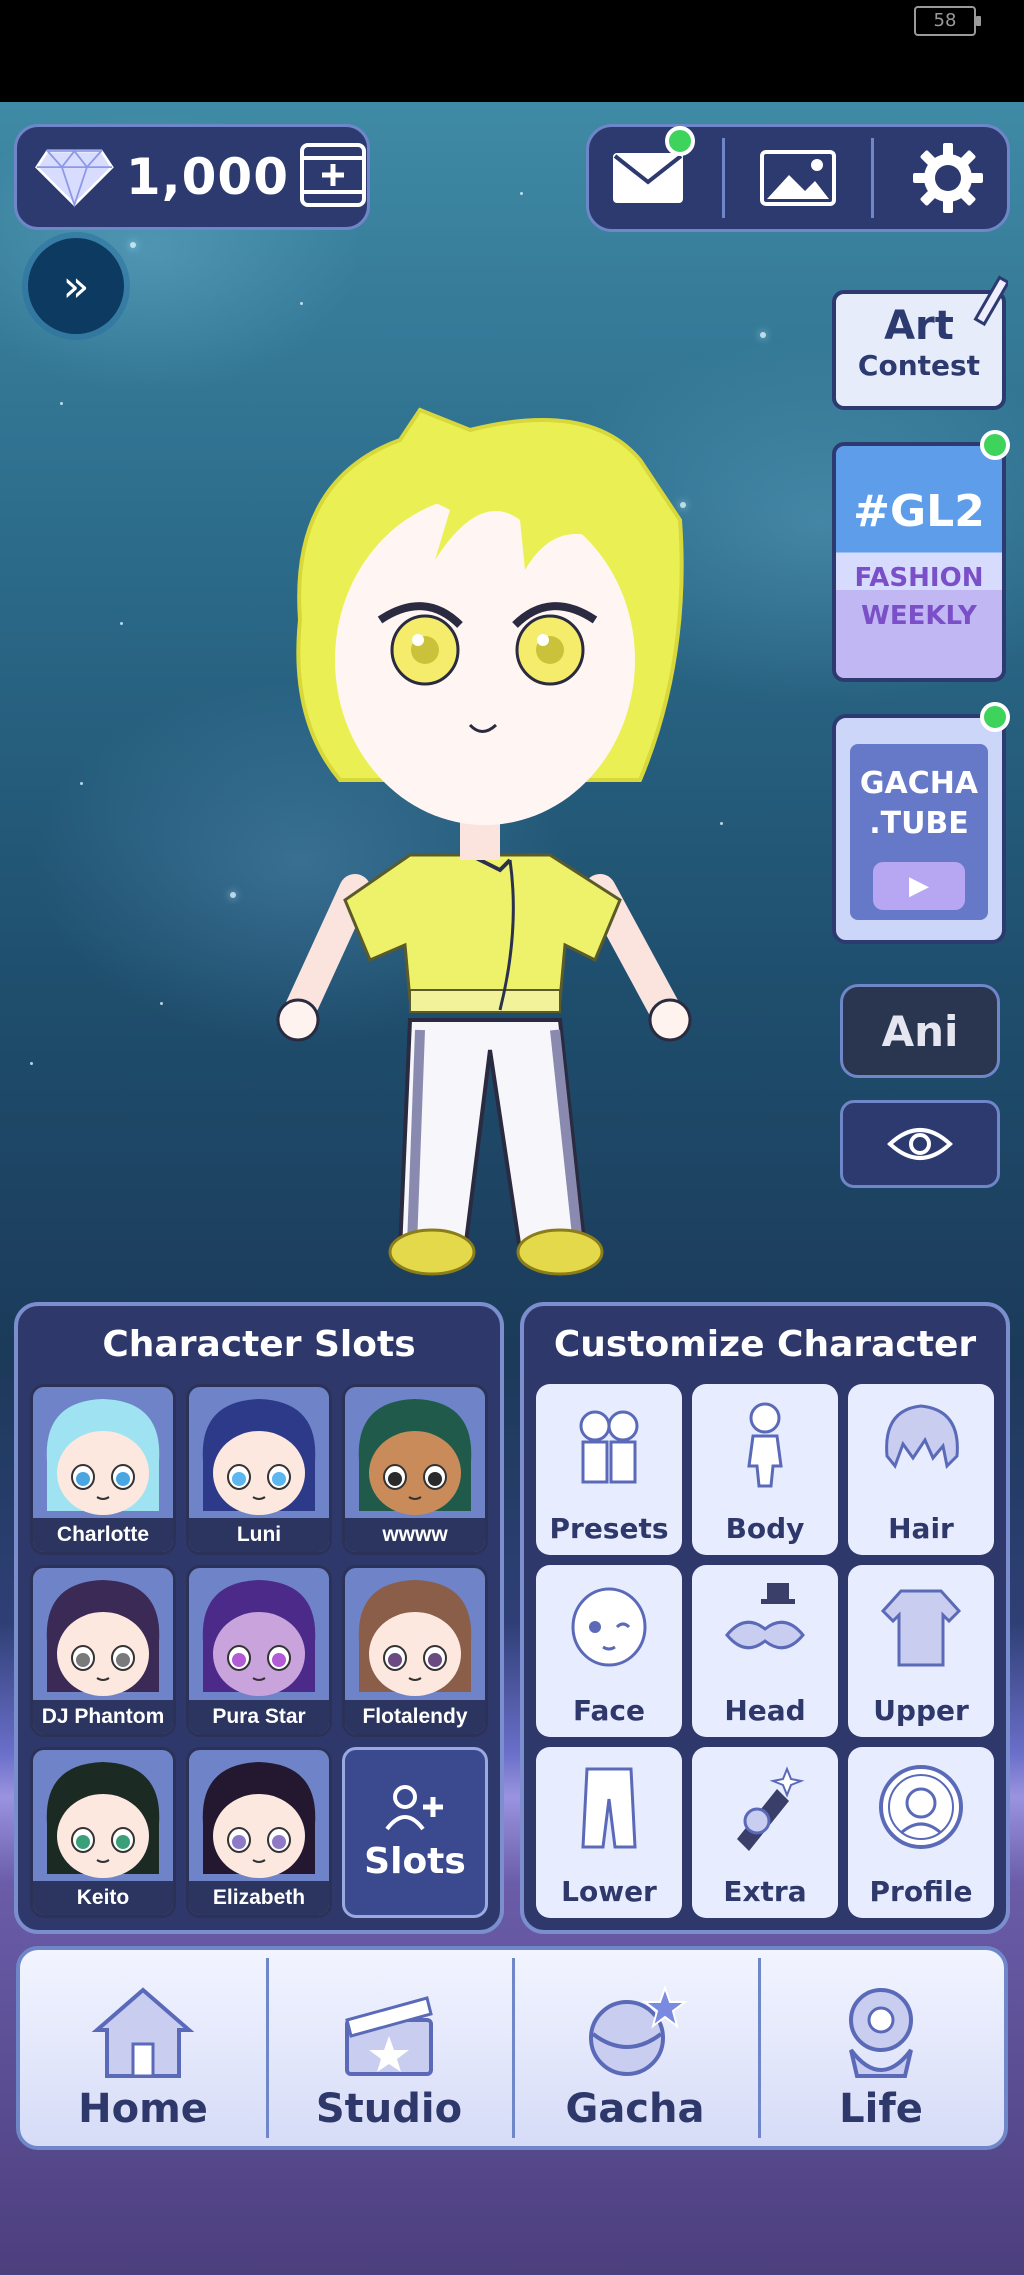  What do you see at coordinates (207, 177) in the screenshot?
I see `gem-count: 1,000` at bounding box center [207, 177].